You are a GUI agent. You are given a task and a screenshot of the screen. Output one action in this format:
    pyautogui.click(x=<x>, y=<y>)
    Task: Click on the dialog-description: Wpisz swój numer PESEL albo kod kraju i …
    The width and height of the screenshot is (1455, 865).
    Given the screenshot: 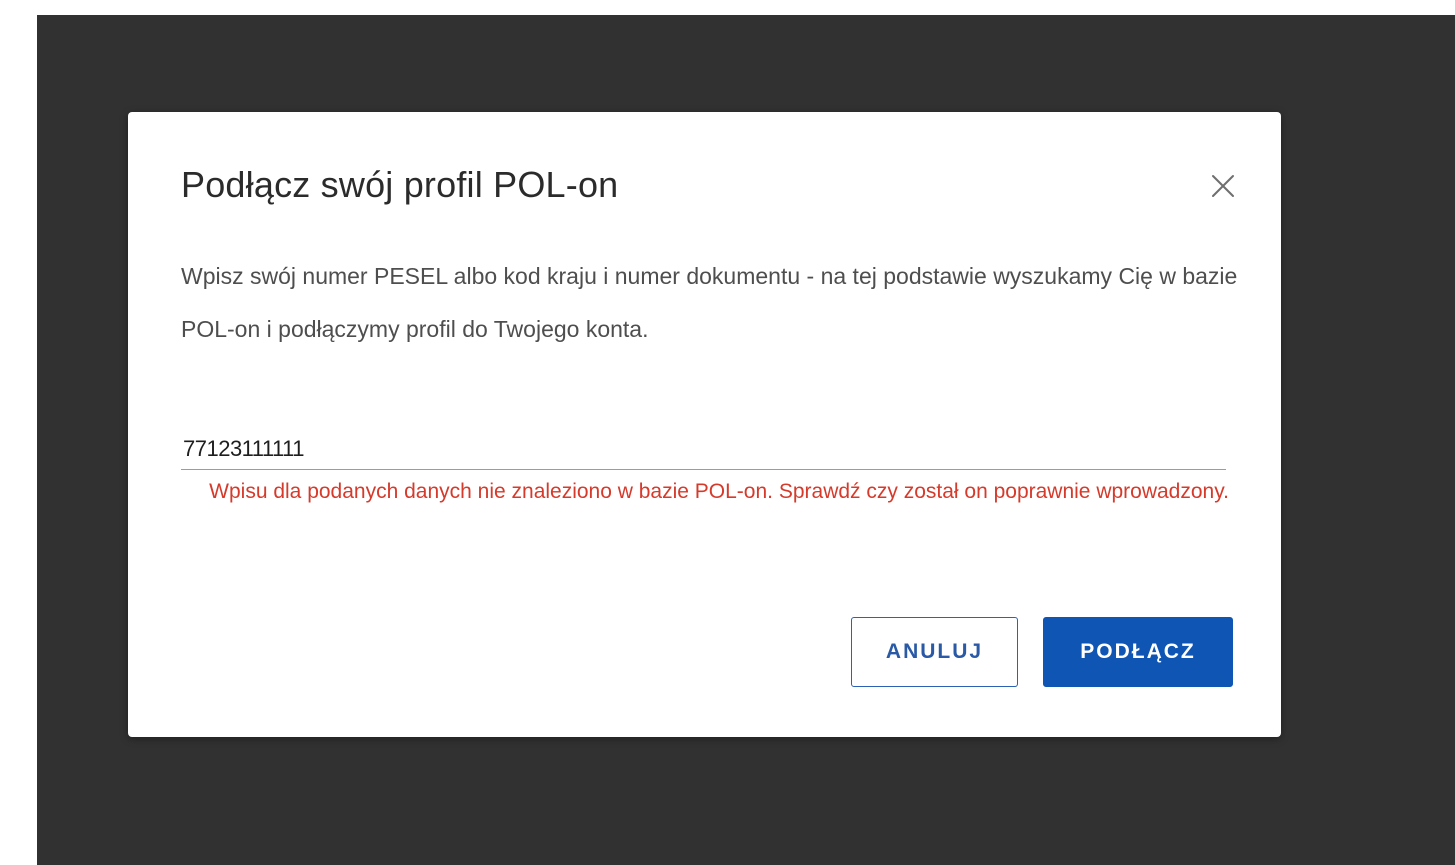 What is the action you would take?
    pyautogui.click(x=709, y=302)
    